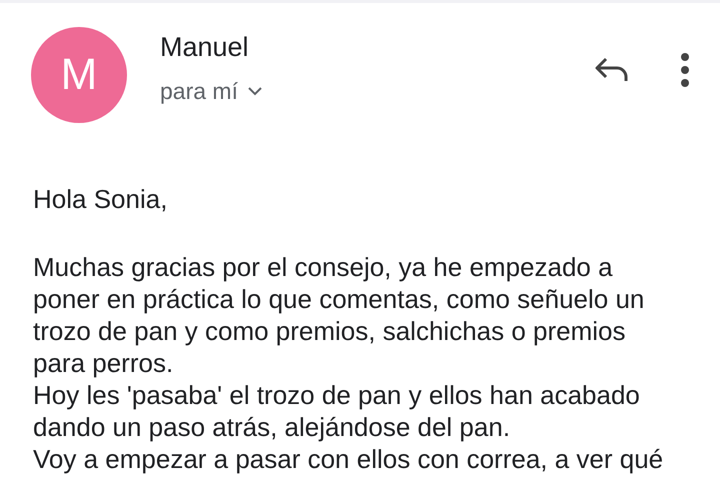 The height and width of the screenshot is (477, 720). Describe the element at coordinates (323, 267) in the screenshot. I see `body-text-line: Muchas gracias por el consejo, ya he empezado a` at that location.